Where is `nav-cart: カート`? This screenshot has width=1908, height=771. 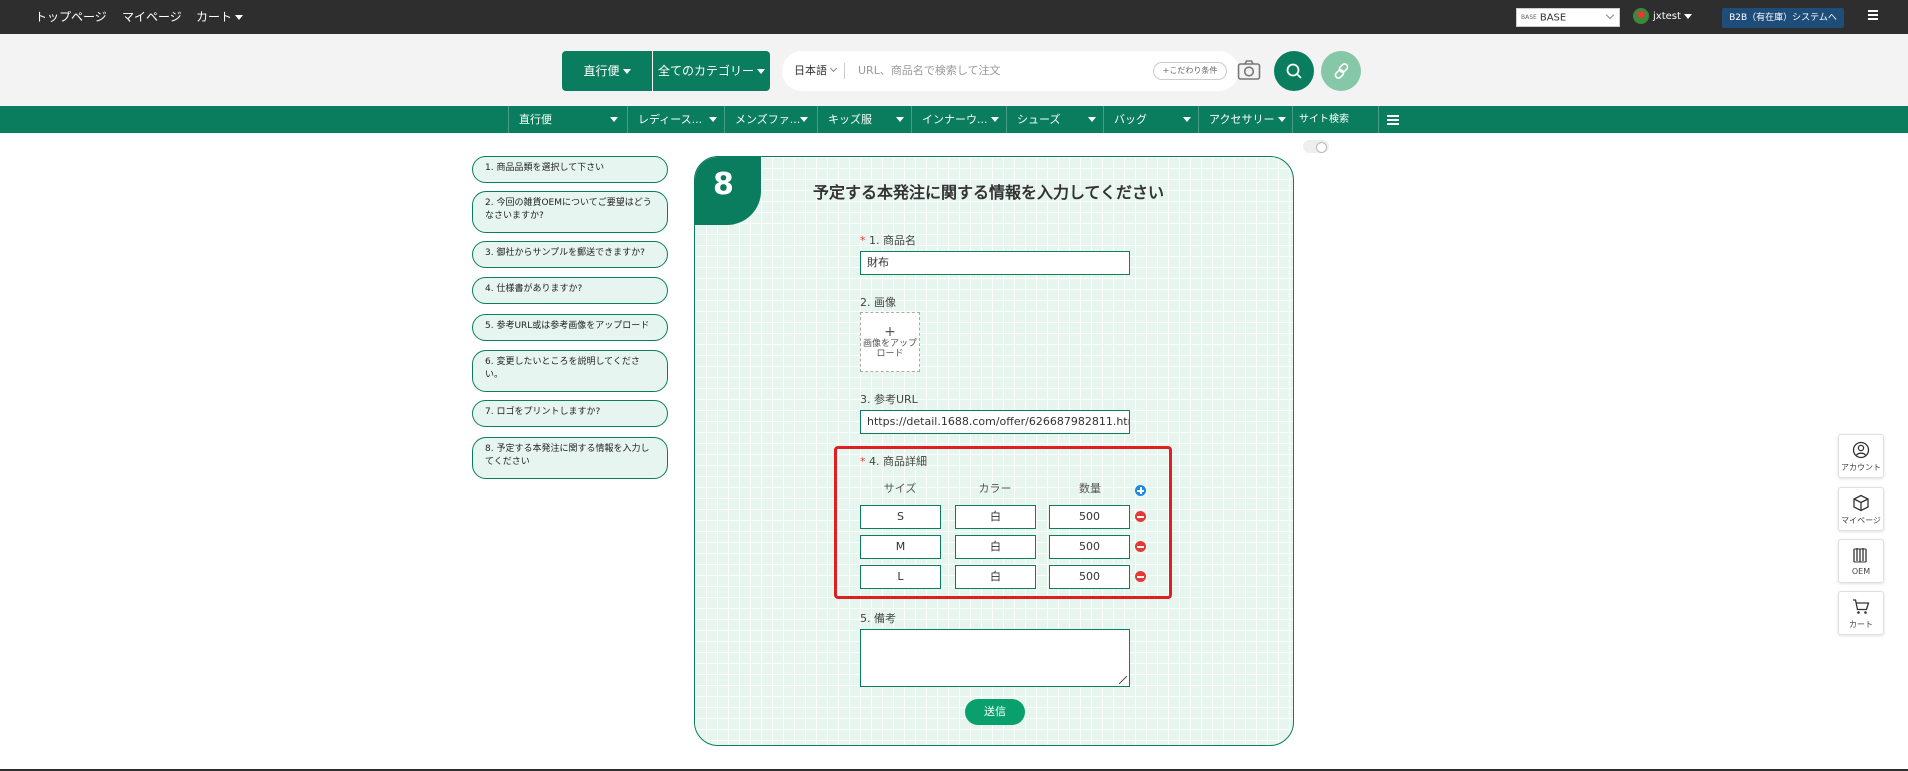 nav-cart: カート is located at coordinates (220, 17).